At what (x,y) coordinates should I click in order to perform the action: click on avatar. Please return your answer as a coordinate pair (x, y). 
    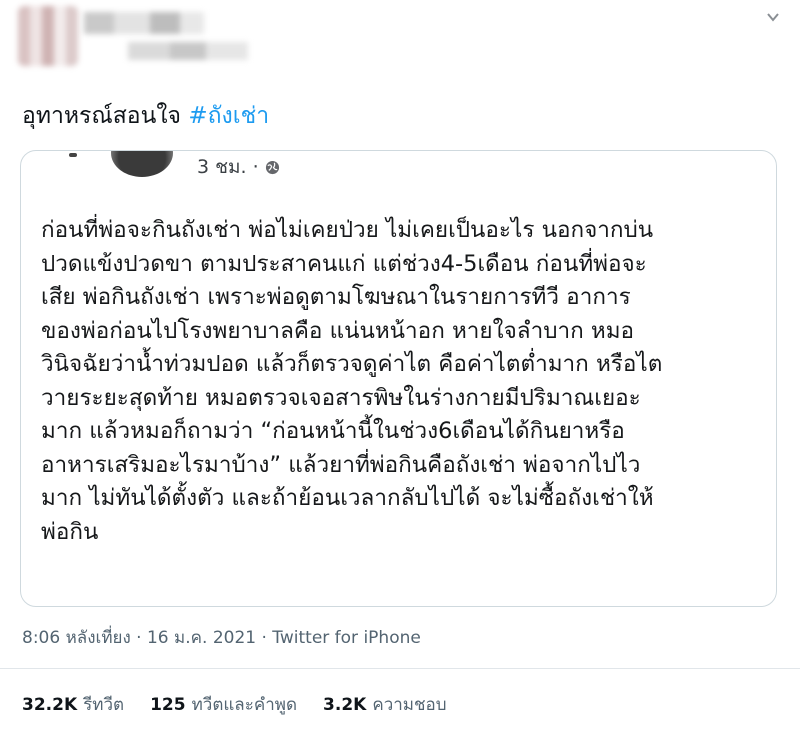
    Looking at the image, I should click on (48, 36).